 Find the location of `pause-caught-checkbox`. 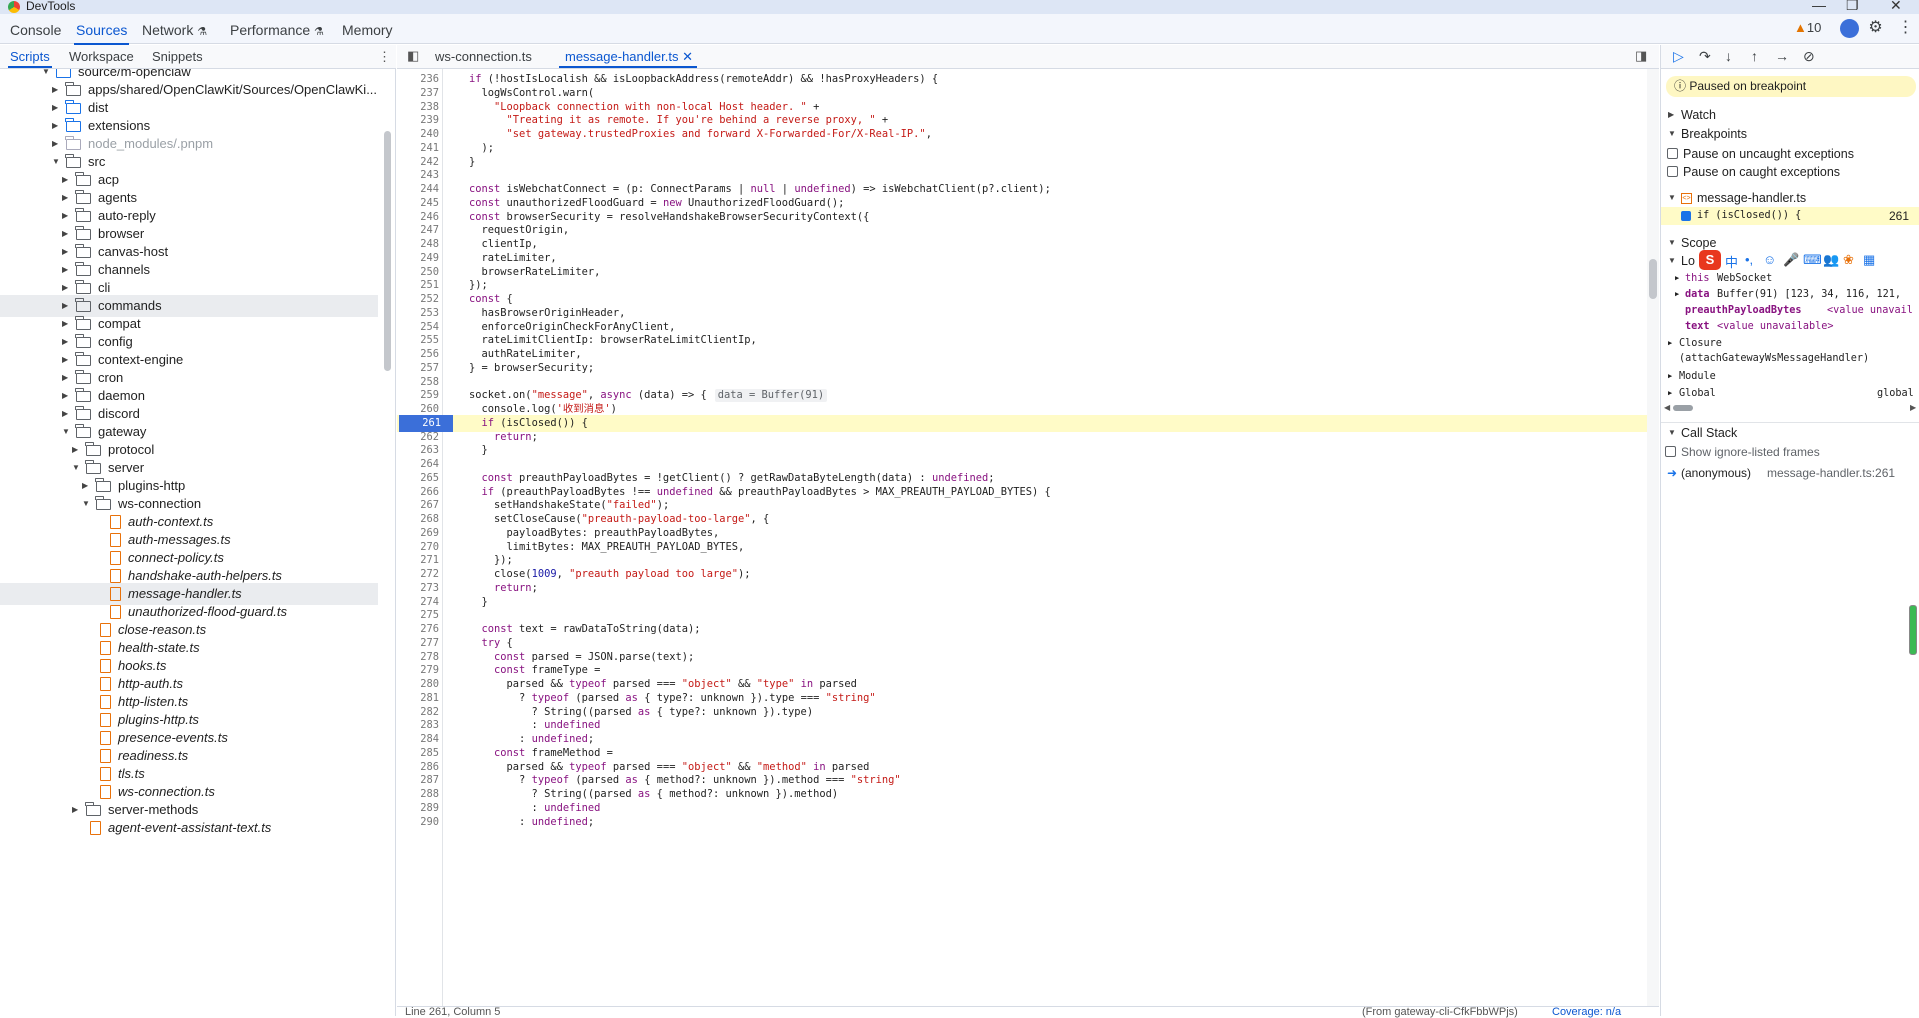

pause-caught-checkbox is located at coordinates (1672, 171).